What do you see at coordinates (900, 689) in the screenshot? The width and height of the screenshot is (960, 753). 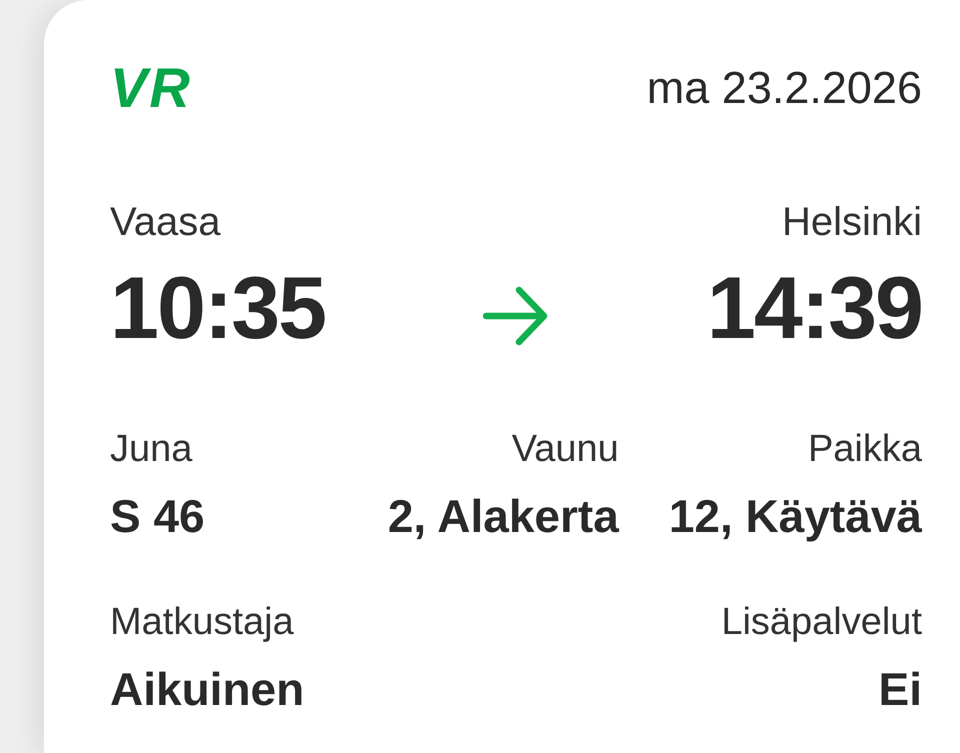 I see `field-value: Ei` at bounding box center [900, 689].